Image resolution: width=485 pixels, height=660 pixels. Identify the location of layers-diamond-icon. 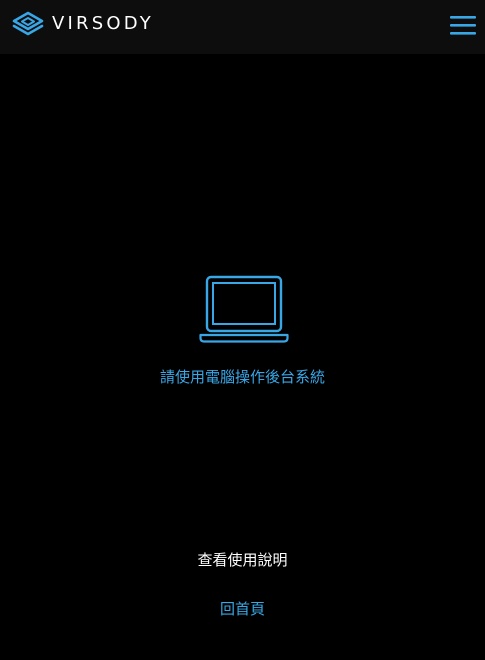
(28, 23).